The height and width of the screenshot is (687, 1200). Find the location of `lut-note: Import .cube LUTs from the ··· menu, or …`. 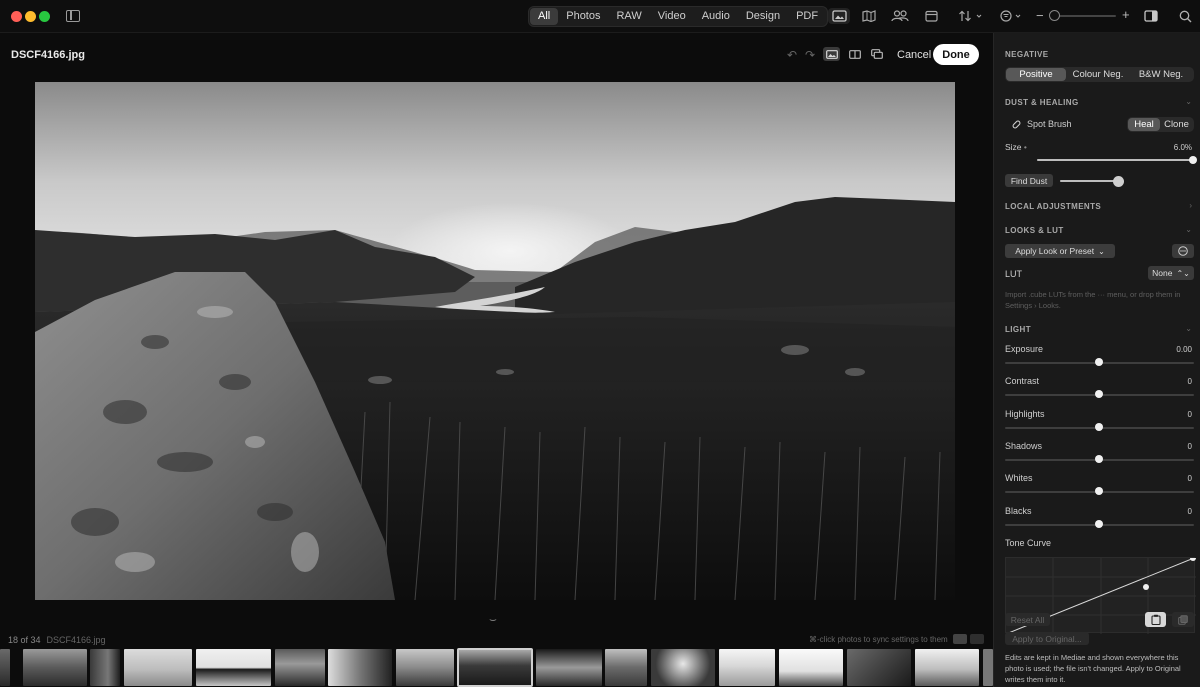

lut-note: Import .cube LUTs from the ··· menu, or … is located at coordinates (1093, 300).